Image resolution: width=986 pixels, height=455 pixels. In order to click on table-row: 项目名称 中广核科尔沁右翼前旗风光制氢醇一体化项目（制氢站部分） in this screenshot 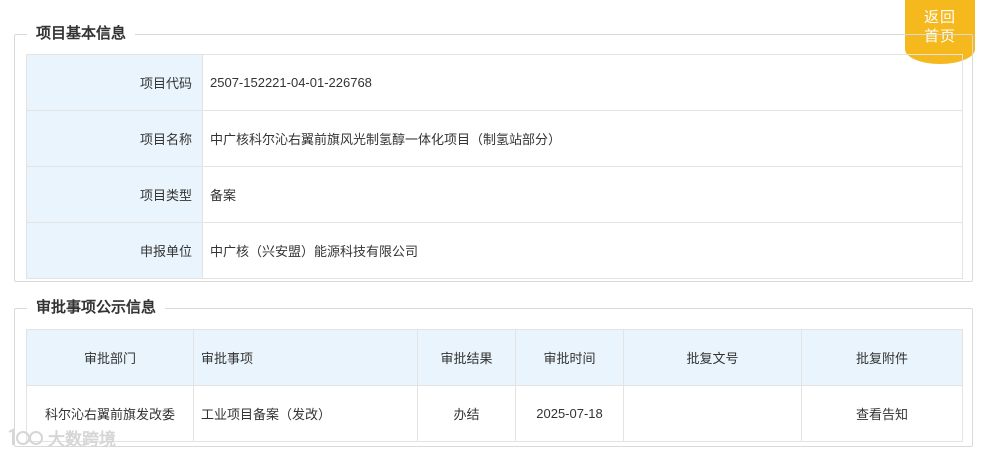, I will do `click(494, 138)`.